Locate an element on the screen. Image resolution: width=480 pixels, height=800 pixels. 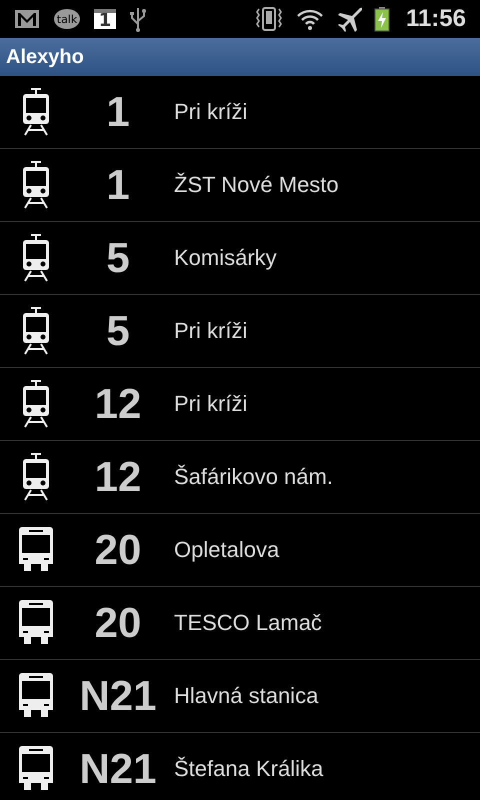
stop-name: Komisárky is located at coordinates (225, 258).